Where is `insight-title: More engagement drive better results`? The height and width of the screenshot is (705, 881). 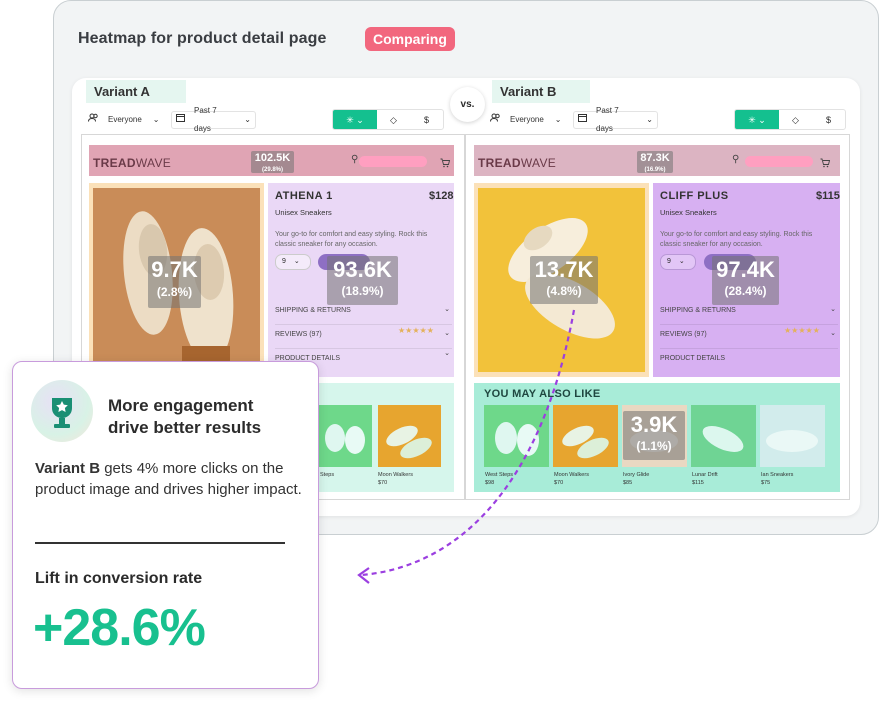 insight-title: More engagement drive better results is located at coordinates (185, 416).